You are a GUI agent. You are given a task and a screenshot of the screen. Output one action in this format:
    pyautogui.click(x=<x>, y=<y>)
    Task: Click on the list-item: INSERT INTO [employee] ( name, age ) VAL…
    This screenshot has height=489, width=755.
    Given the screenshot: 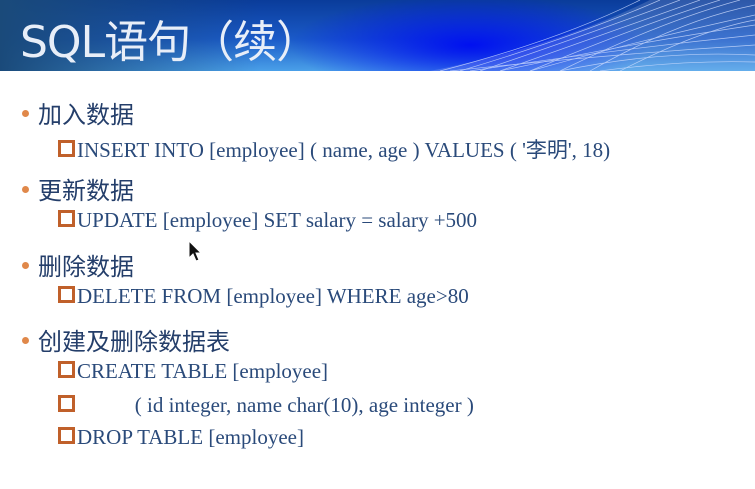 What is the action you would take?
    pyautogui.click(x=334, y=149)
    